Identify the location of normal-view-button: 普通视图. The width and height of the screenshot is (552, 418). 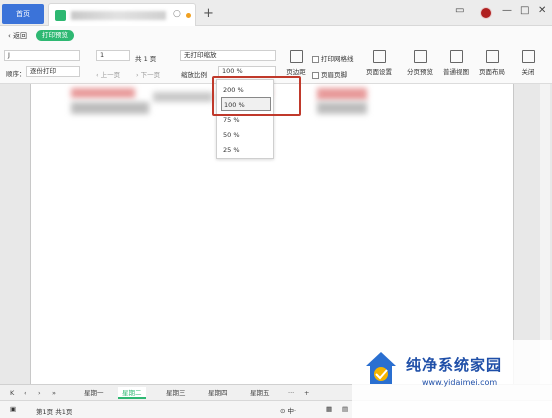
(456, 63).